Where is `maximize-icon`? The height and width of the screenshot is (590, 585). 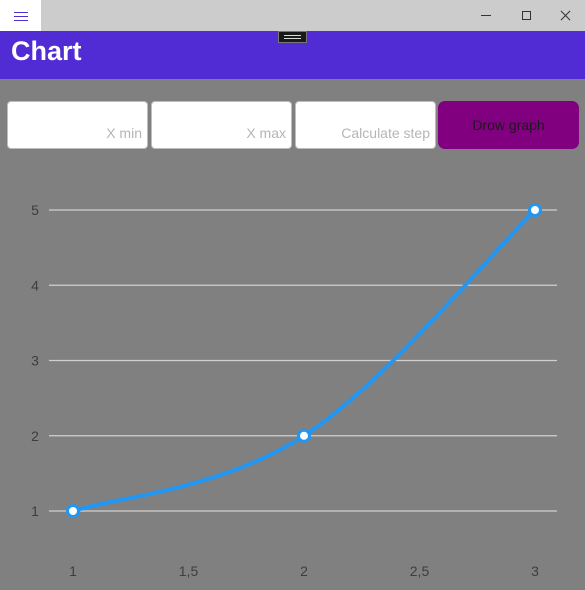
maximize-icon is located at coordinates (526, 15).